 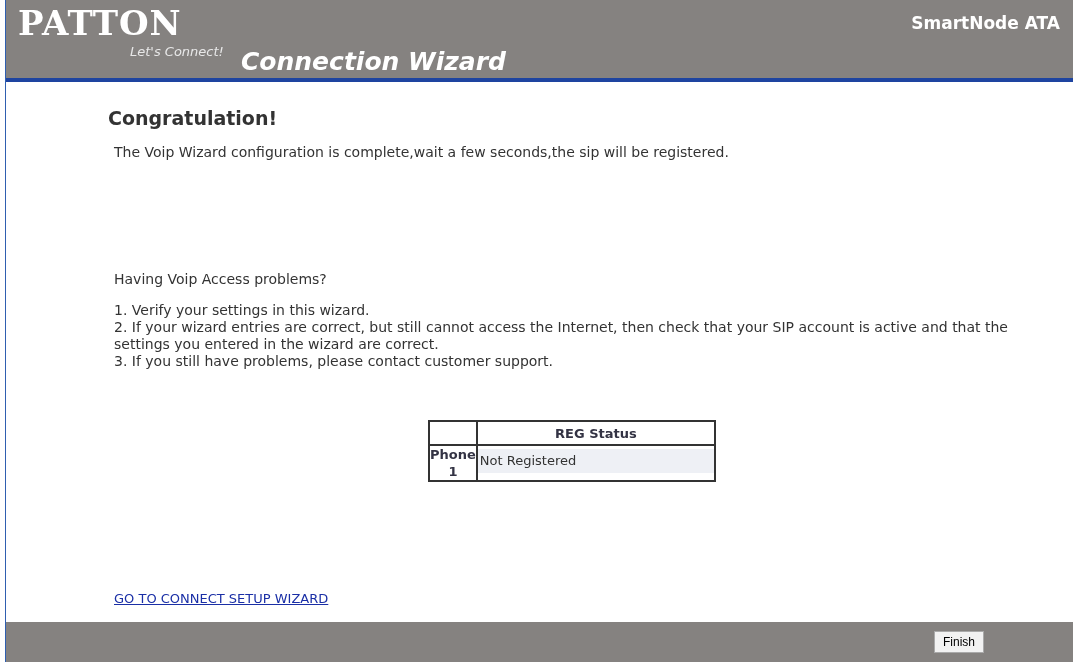 What do you see at coordinates (221, 598) in the screenshot?
I see `setup-wizard-link: GO TO CONNECT SETUP WIZARD` at bounding box center [221, 598].